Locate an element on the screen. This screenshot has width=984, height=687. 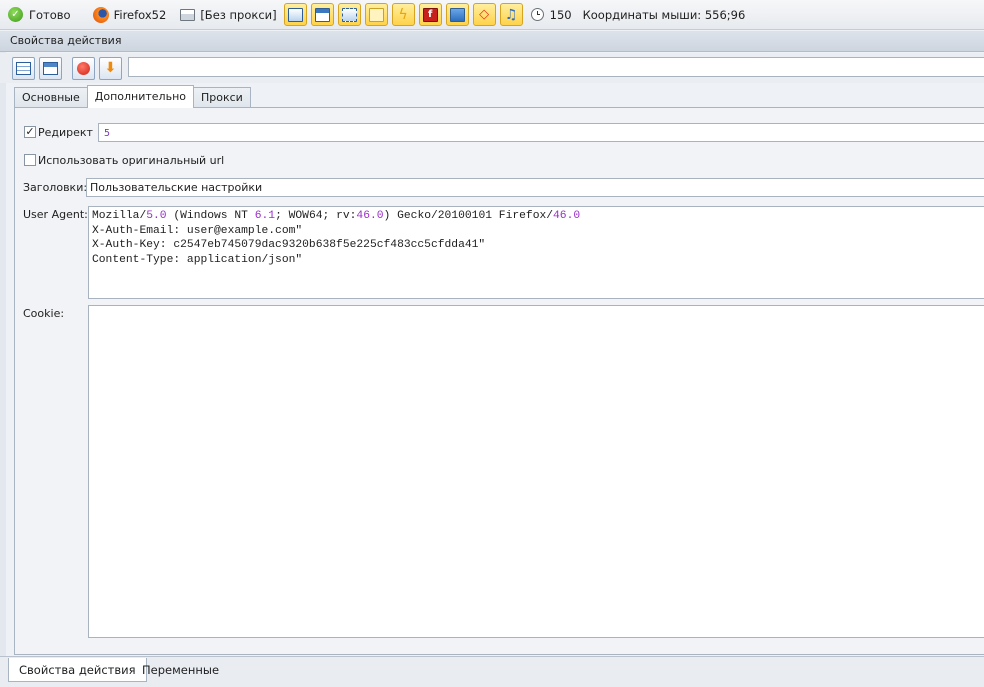
tab-main: Основные is located at coordinates (51, 97).